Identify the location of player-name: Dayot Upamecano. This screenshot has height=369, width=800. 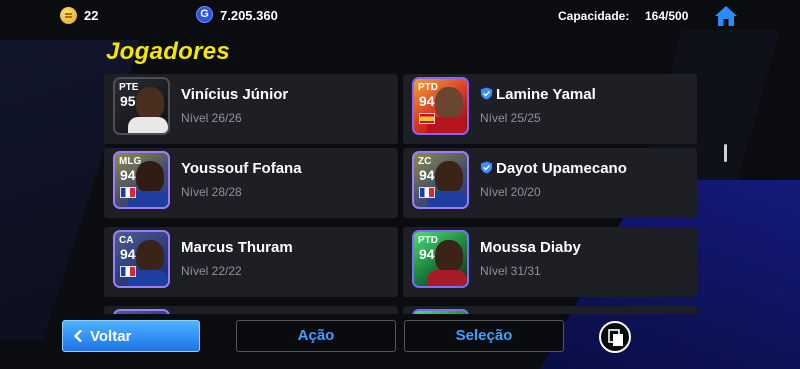
(553, 168).